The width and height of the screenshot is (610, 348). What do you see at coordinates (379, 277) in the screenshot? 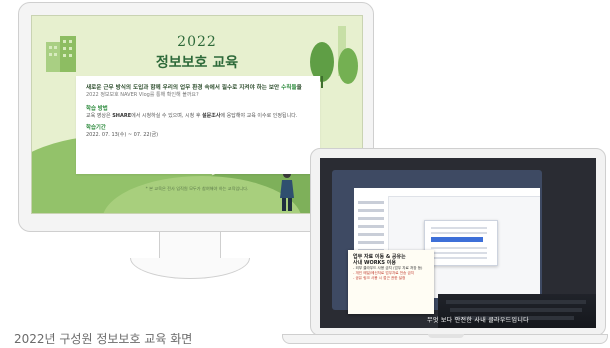
I see `note-line: - 공유 링크 사용 시 접근 권한 설정` at bounding box center [379, 277].